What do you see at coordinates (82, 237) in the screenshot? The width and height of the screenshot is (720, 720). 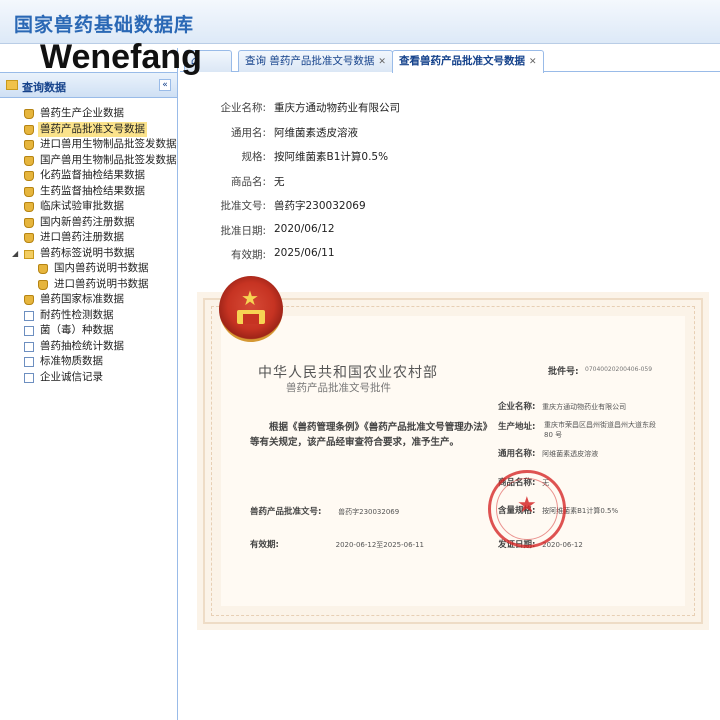 I see `sidebar-item-label: 进口兽药注册数据` at bounding box center [82, 237].